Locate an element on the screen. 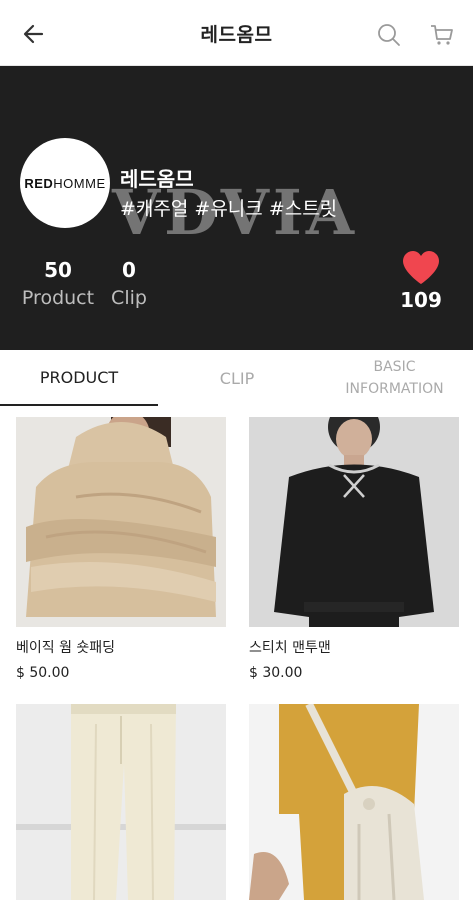 The height and width of the screenshot is (900, 473). tab-clip: CLIP is located at coordinates (237, 378).